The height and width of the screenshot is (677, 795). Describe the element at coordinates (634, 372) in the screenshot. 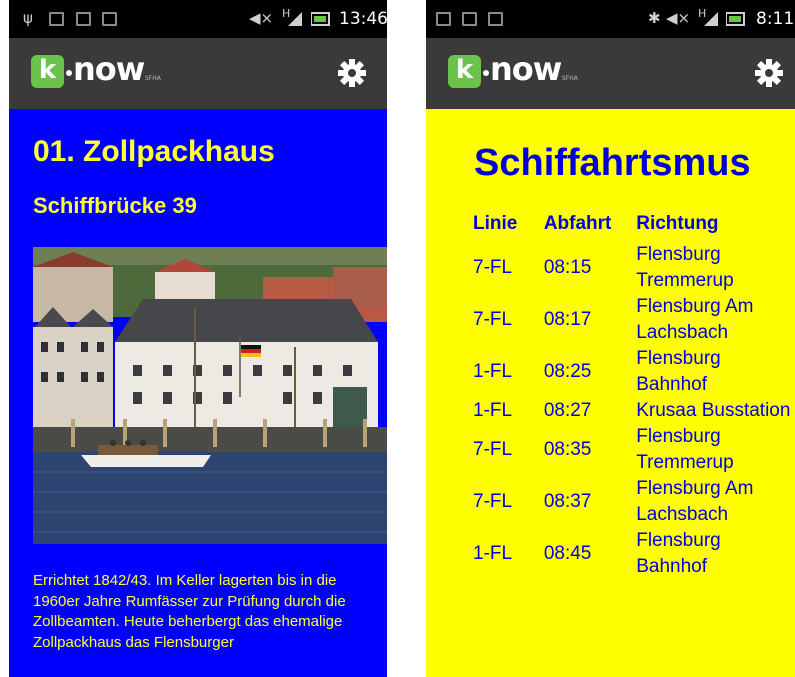

I see `table-row: 1-FL 08:25 Flensburg Bahnhof` at that location.